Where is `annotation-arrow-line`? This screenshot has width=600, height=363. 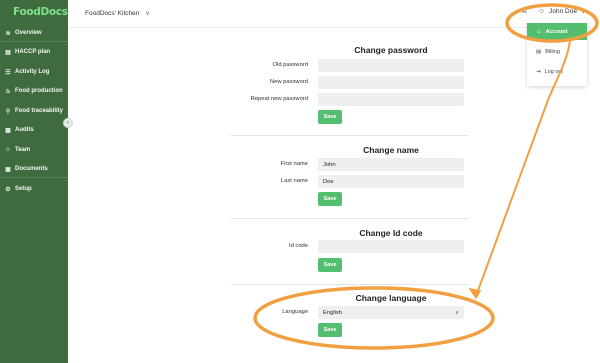 annotation-arrow-line is located at coordinates (523, 168).